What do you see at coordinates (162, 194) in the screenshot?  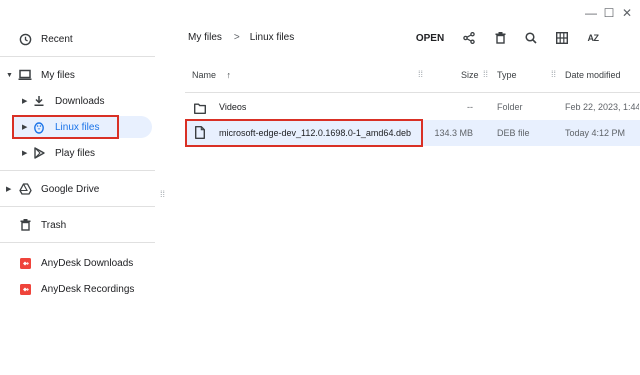 I see `sidebar-resize-handle: ⁞⁞` at bounding box center [162, 194].